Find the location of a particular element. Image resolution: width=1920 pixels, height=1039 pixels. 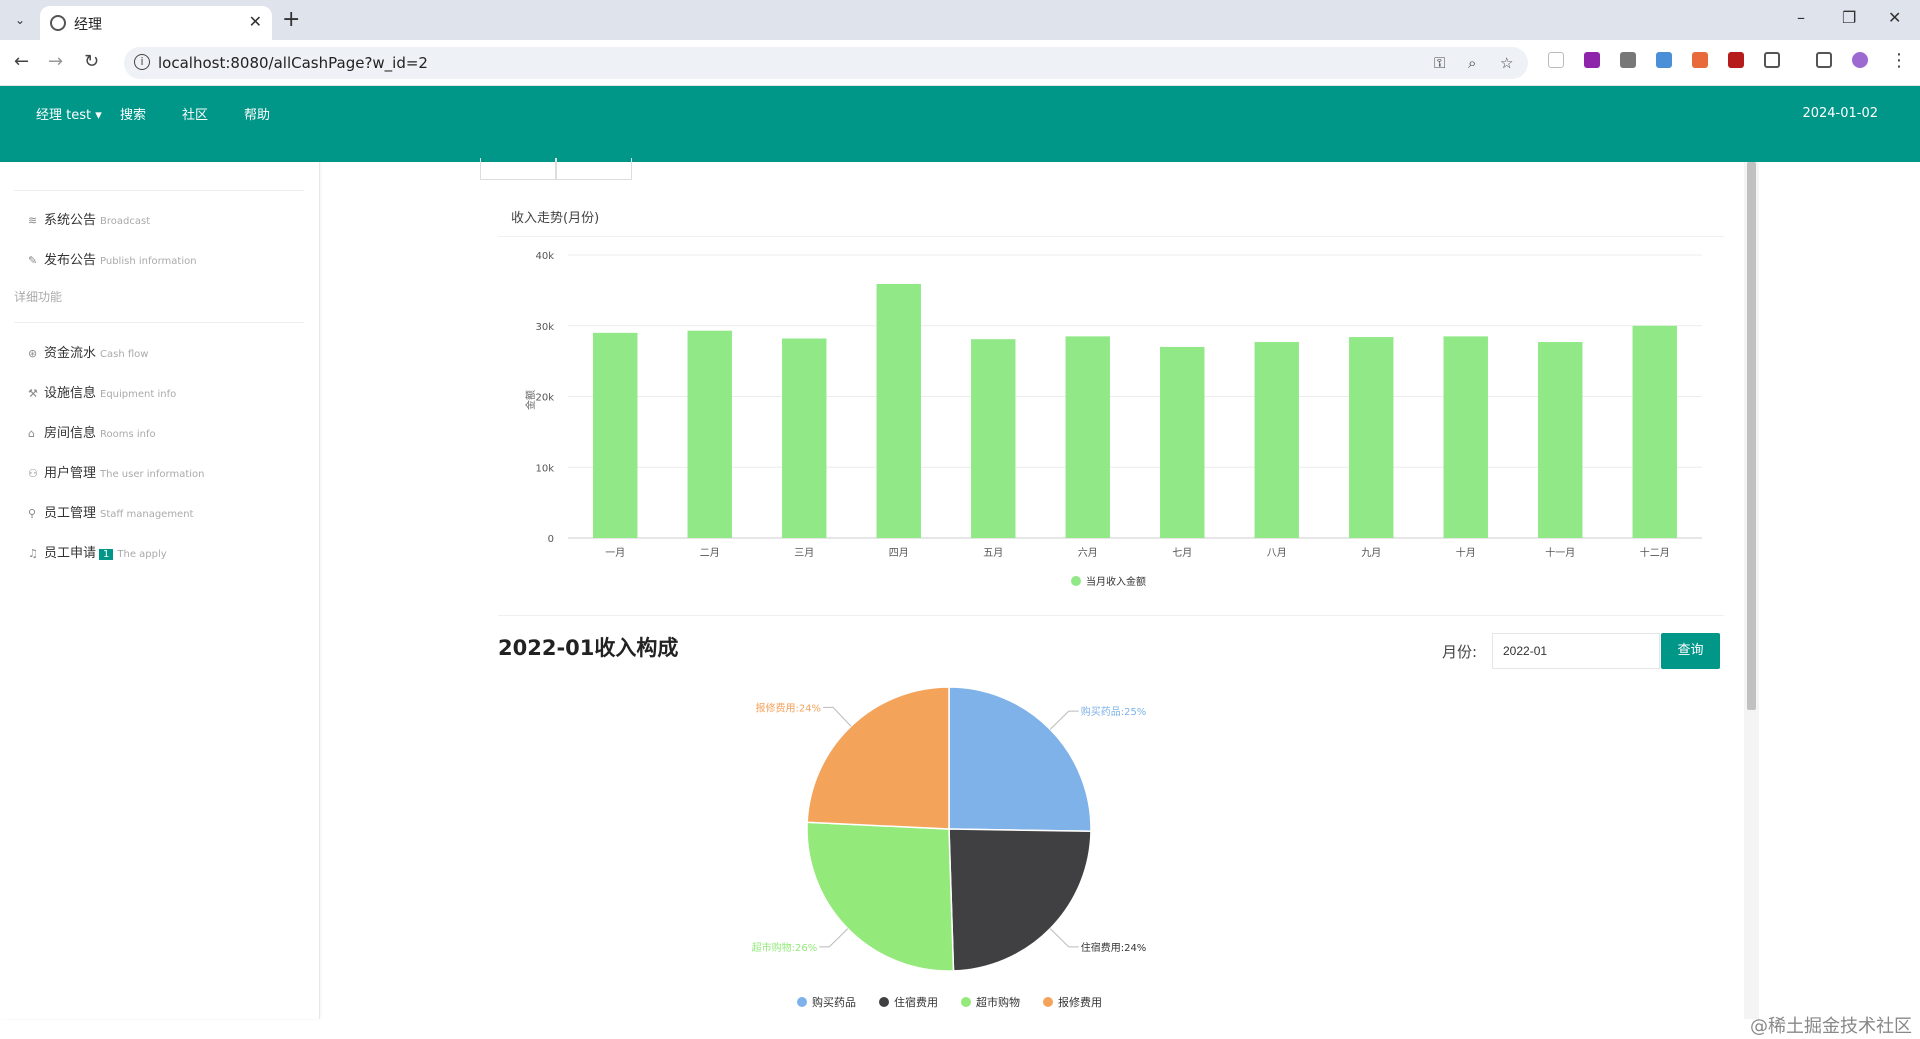

browser-tab: 经理 ✕ is located at coordinates (156, 23).